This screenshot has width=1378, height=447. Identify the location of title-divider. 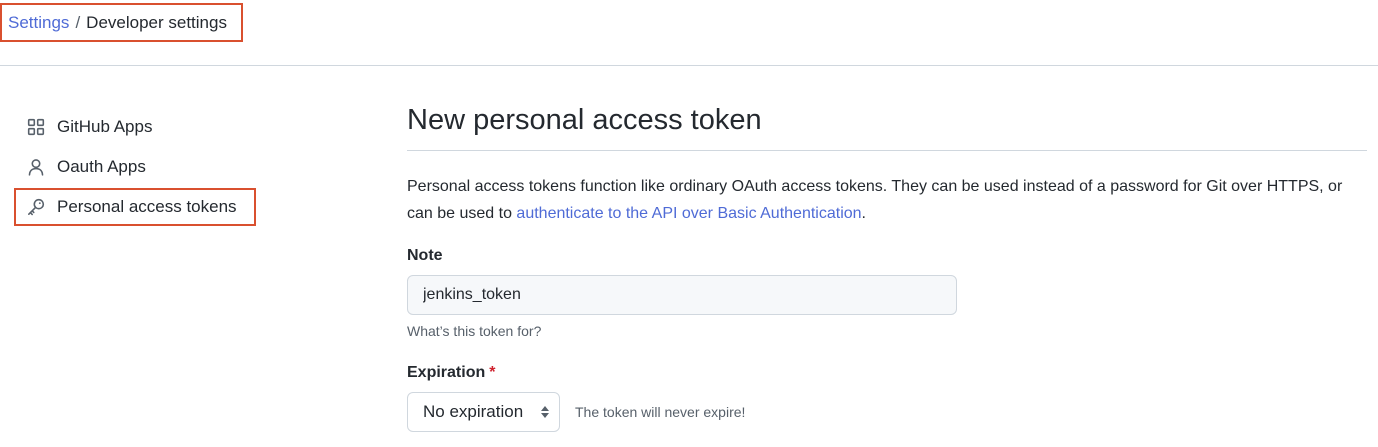
(887, 150).